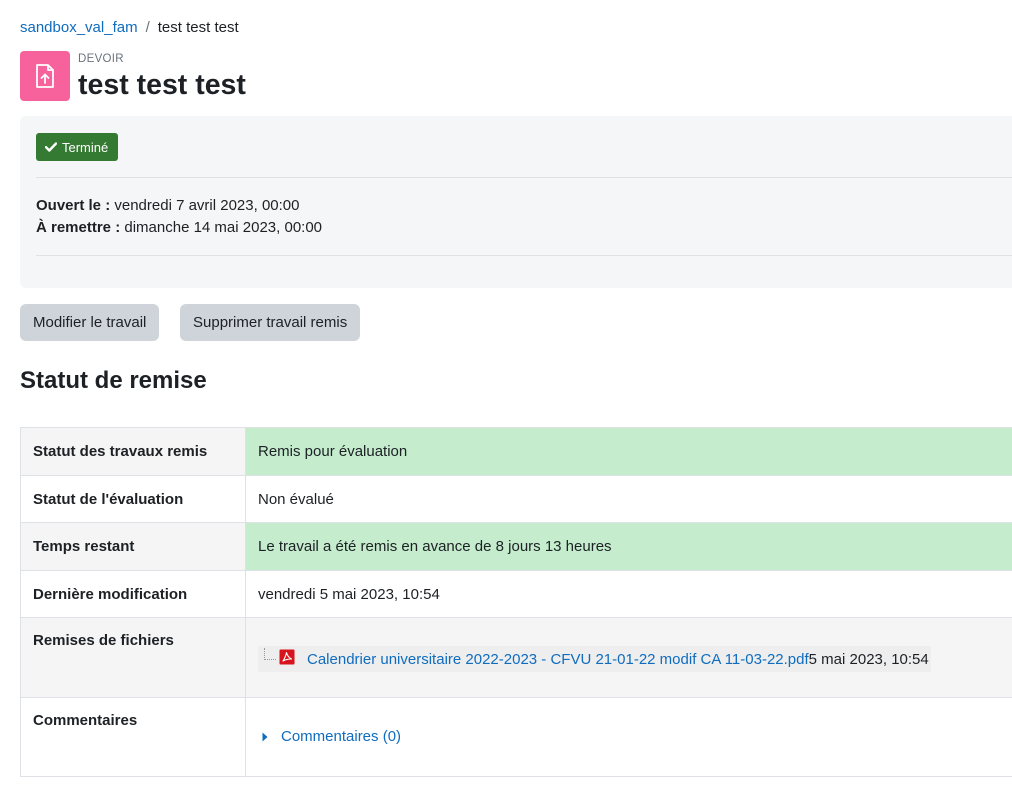  I want to click on opened-label: Ouvert le :, so click(73, 205).